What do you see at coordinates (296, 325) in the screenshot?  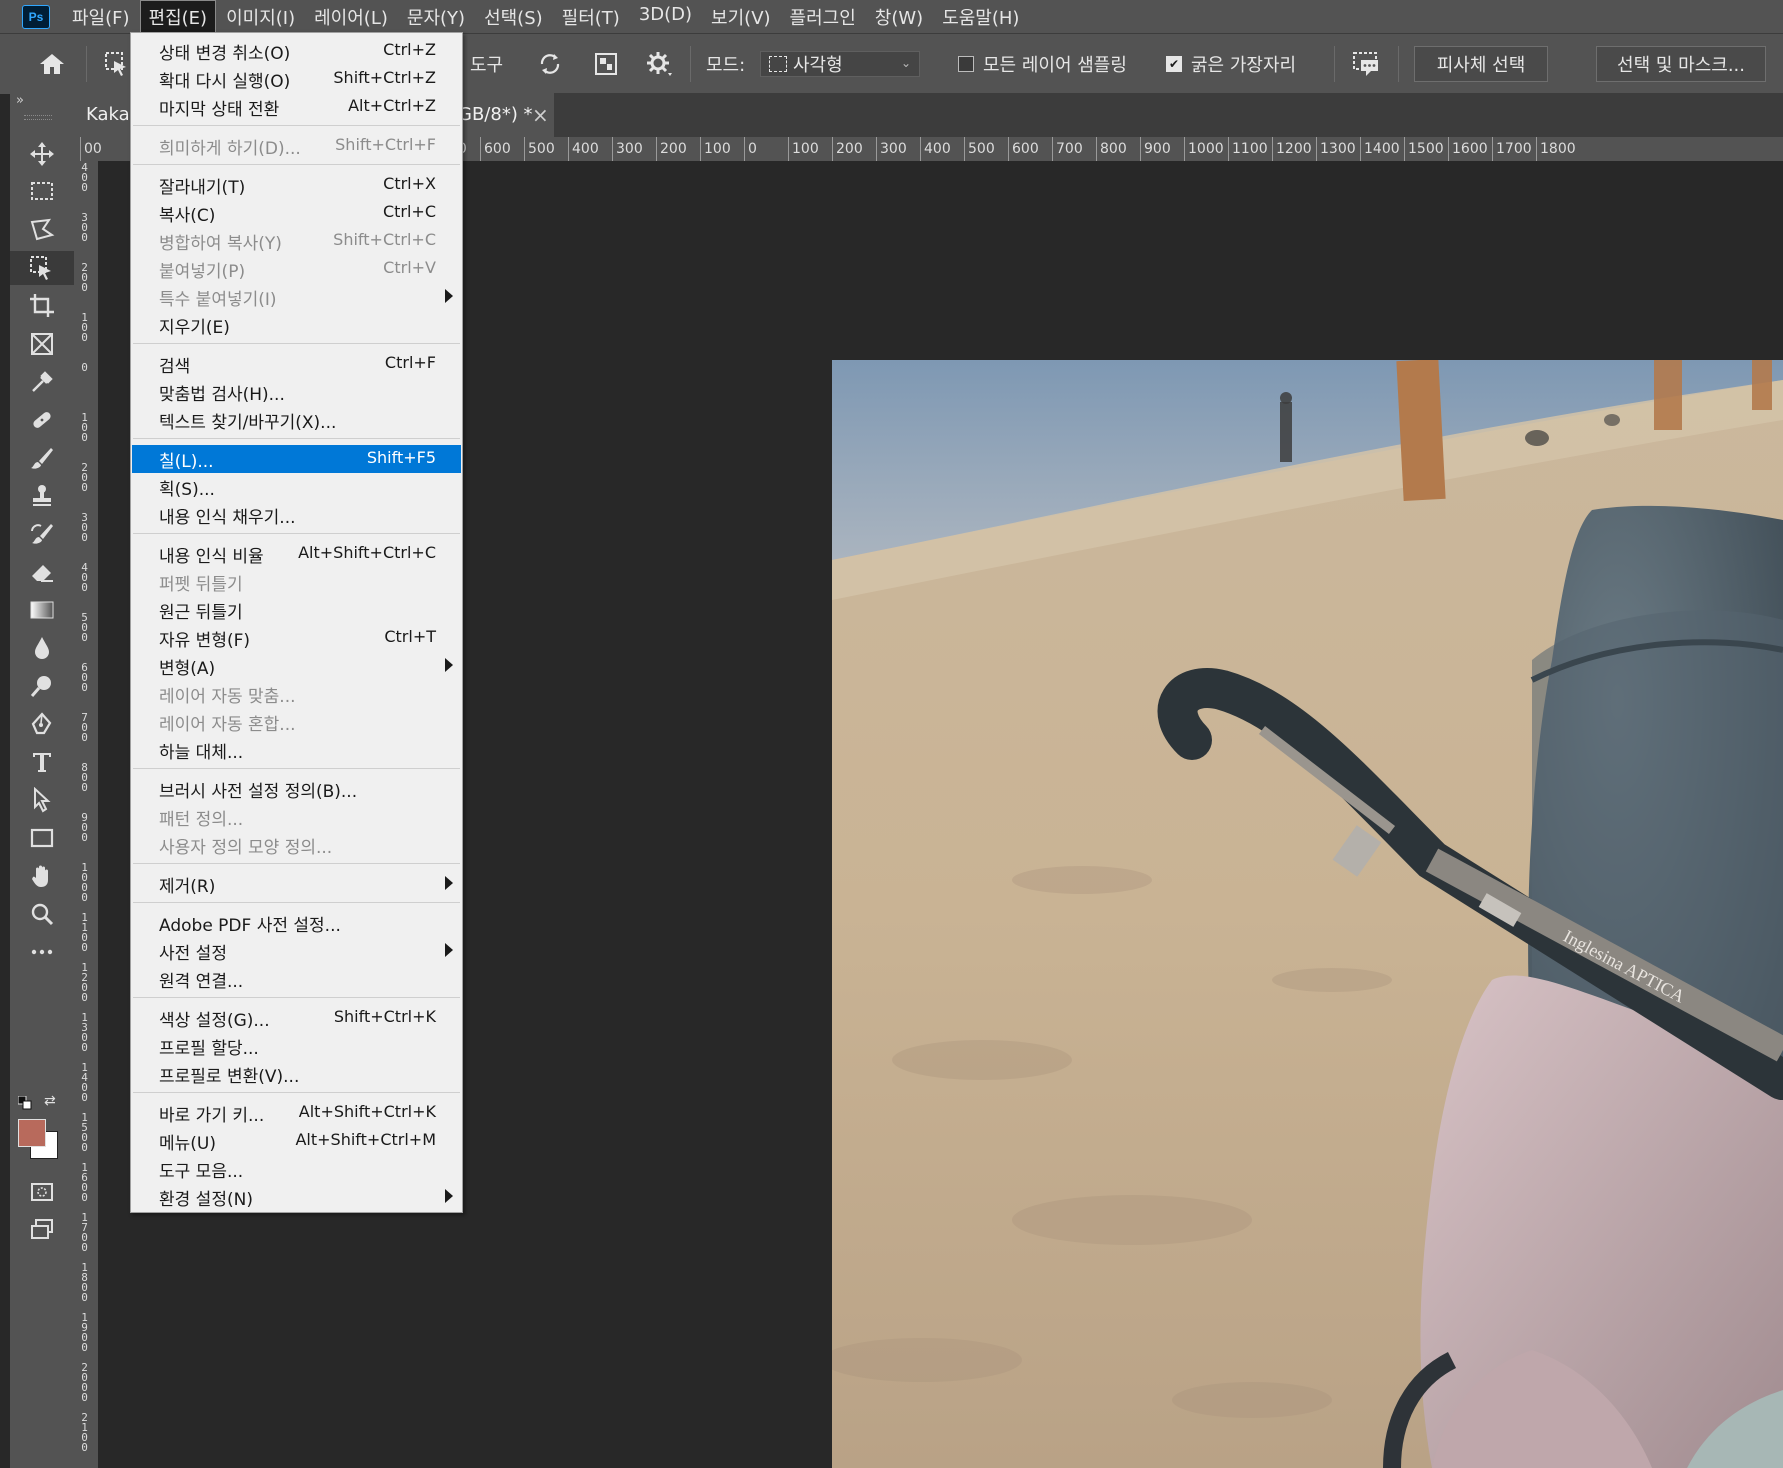 I see `menu-item: 지우기(E)` at bounding box center [296, 325].